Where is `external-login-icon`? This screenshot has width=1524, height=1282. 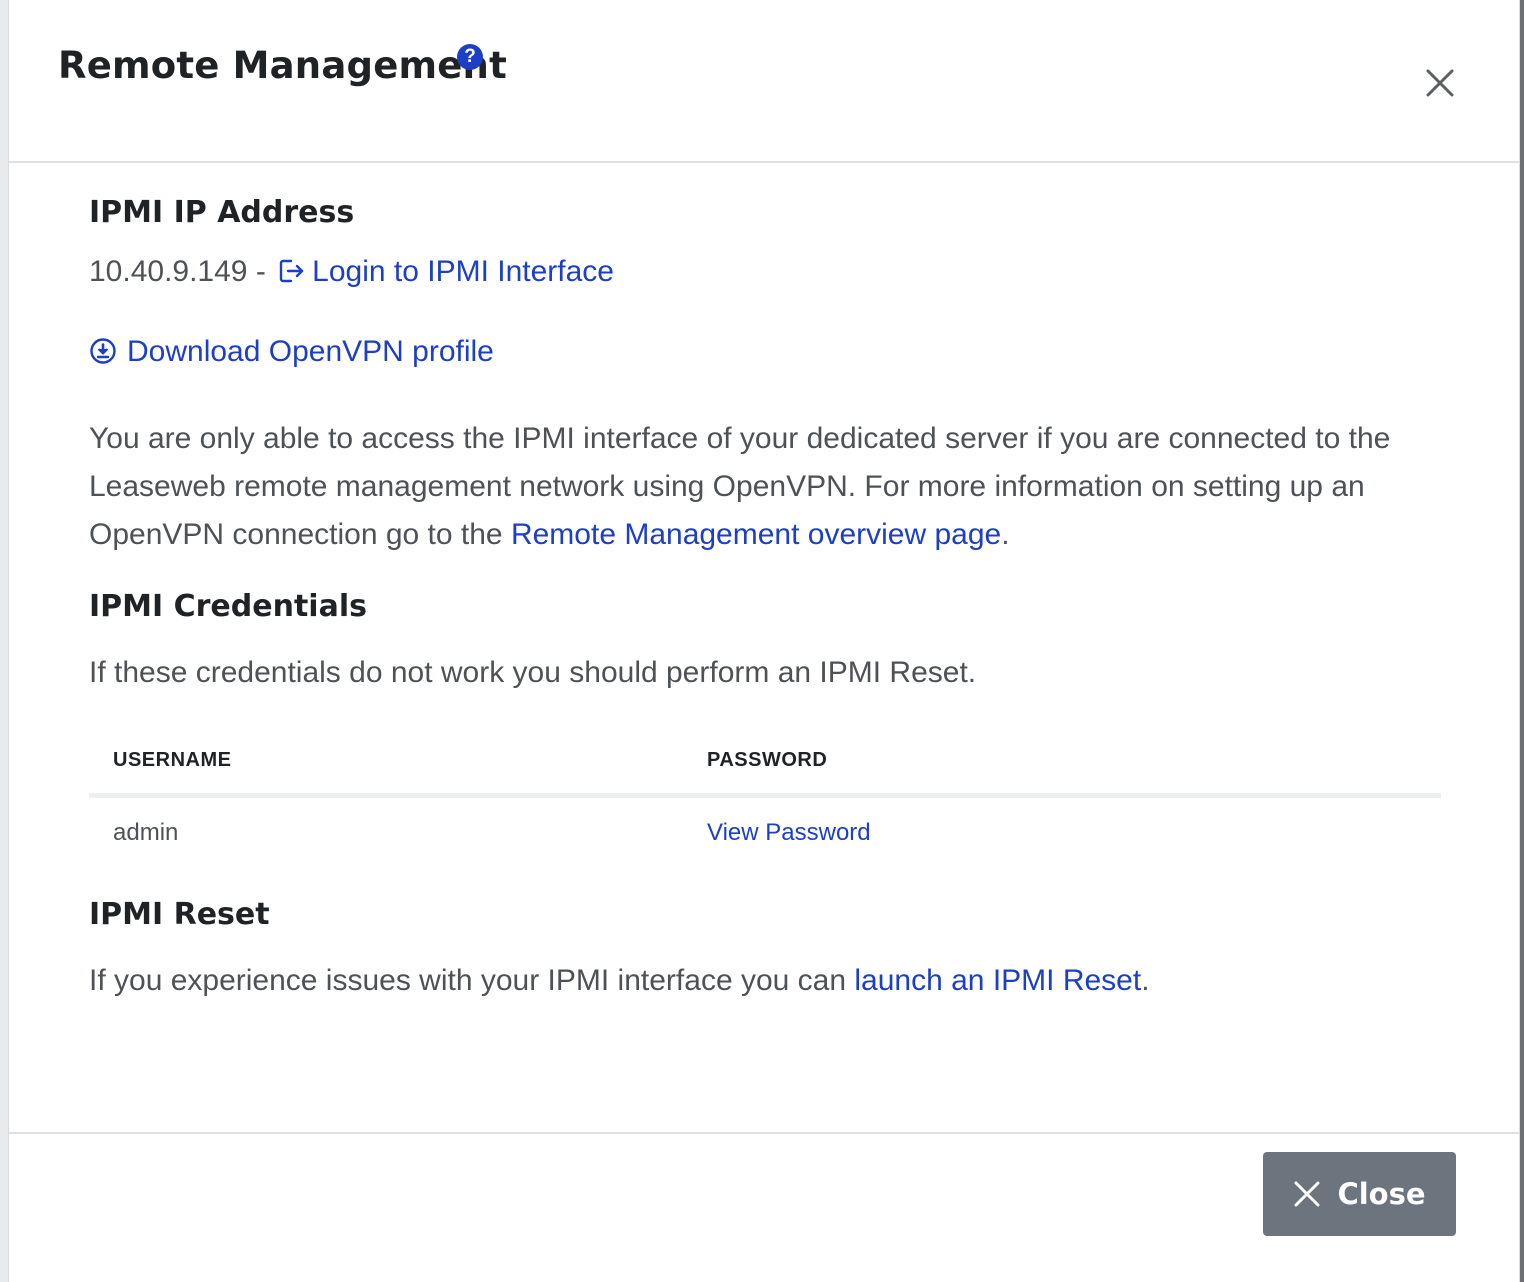
external-login-icon is located at coordinates (291, 271).